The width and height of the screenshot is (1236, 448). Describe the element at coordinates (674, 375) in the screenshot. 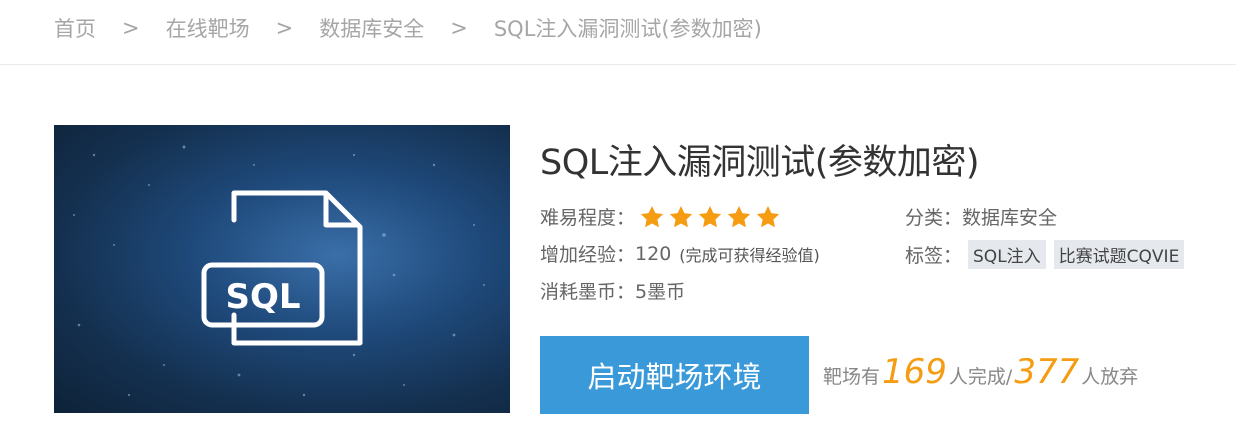

I see `start-range-button: 启动靶场环境` at that location.